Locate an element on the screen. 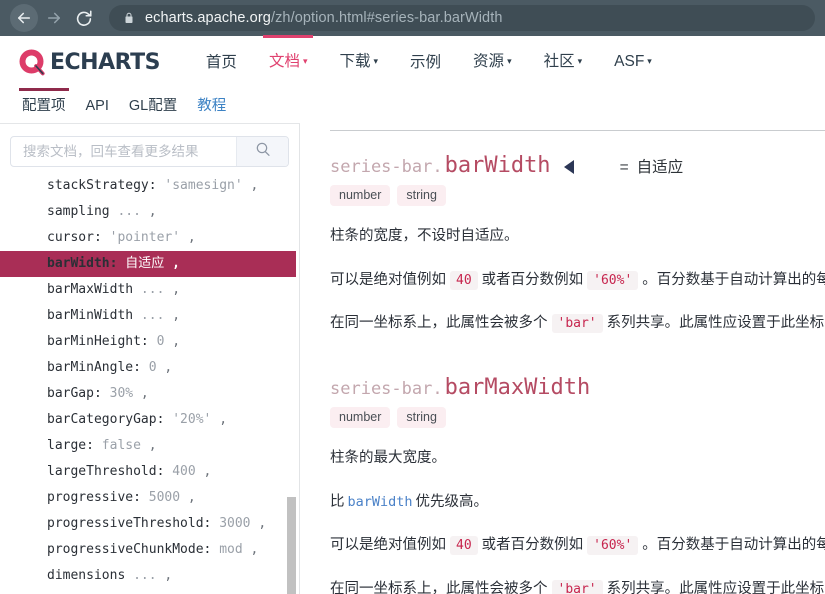 The image size is (825, 594). inline-code: 'bar' is located at coordinates (577, 324).